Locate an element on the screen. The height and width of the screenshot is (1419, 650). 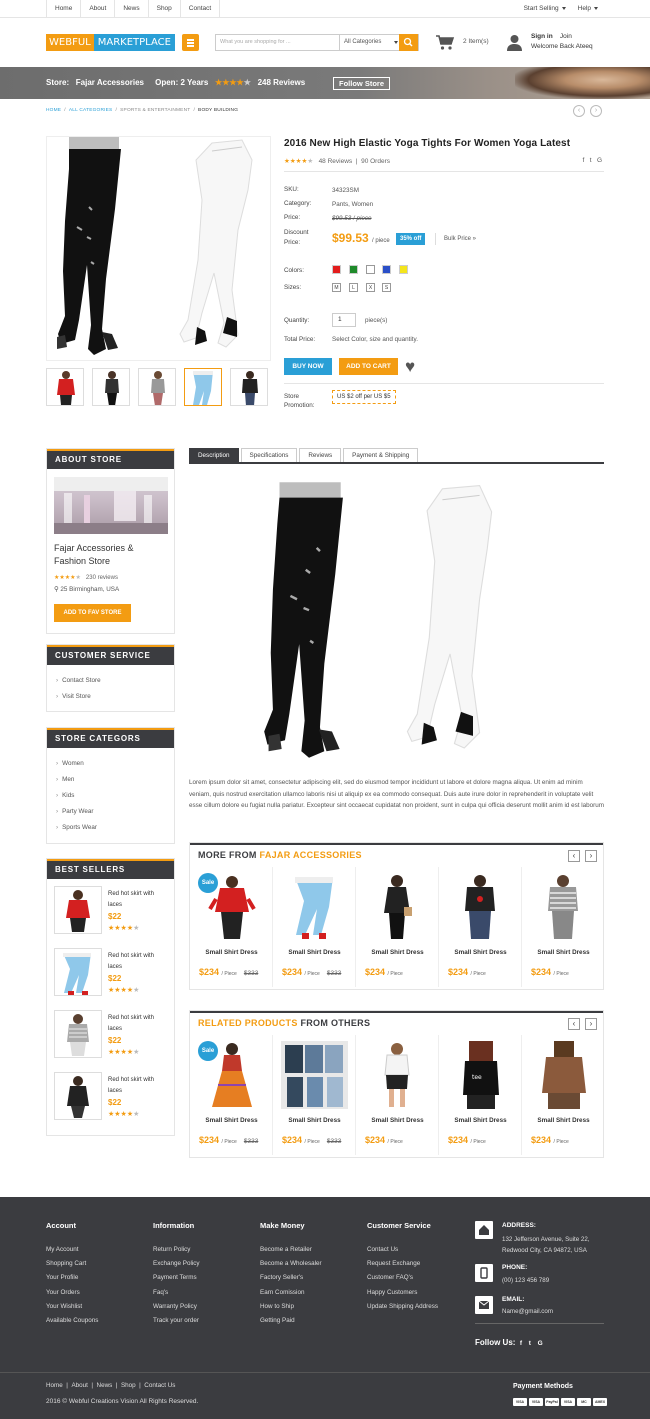
color-swatch-white is located at coordinates (370, 269).